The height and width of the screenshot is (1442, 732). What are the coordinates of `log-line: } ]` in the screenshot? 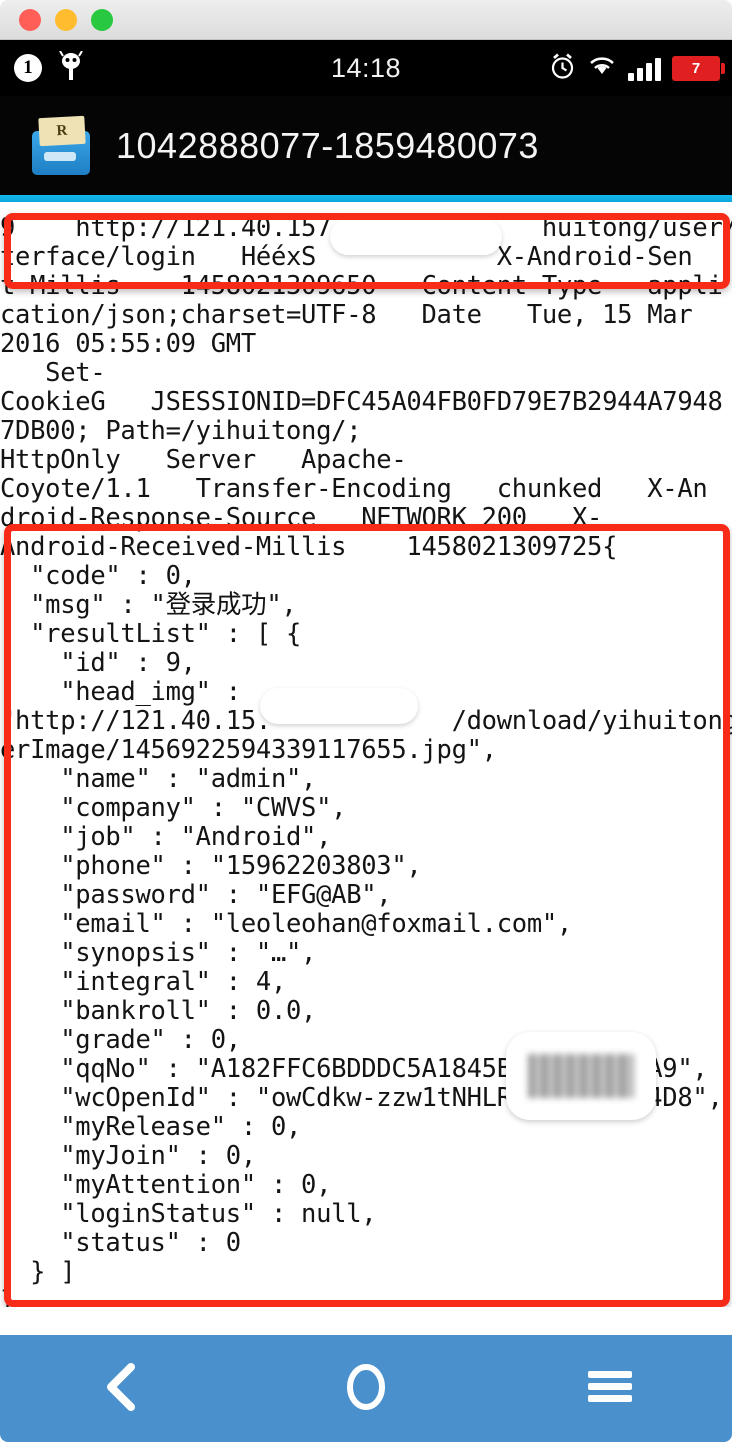 It's located at (38, 1272).